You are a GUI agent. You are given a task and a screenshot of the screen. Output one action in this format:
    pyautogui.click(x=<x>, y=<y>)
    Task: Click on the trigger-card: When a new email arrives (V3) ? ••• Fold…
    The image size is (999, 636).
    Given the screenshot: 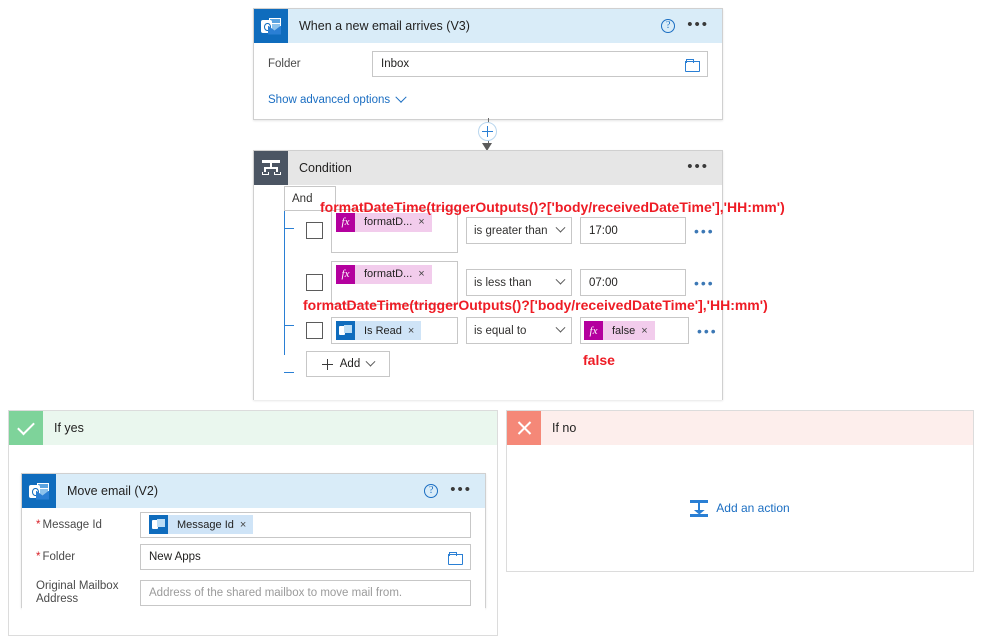 What is the action you would take?
    pyautogui.click(x=488, y=64)
    